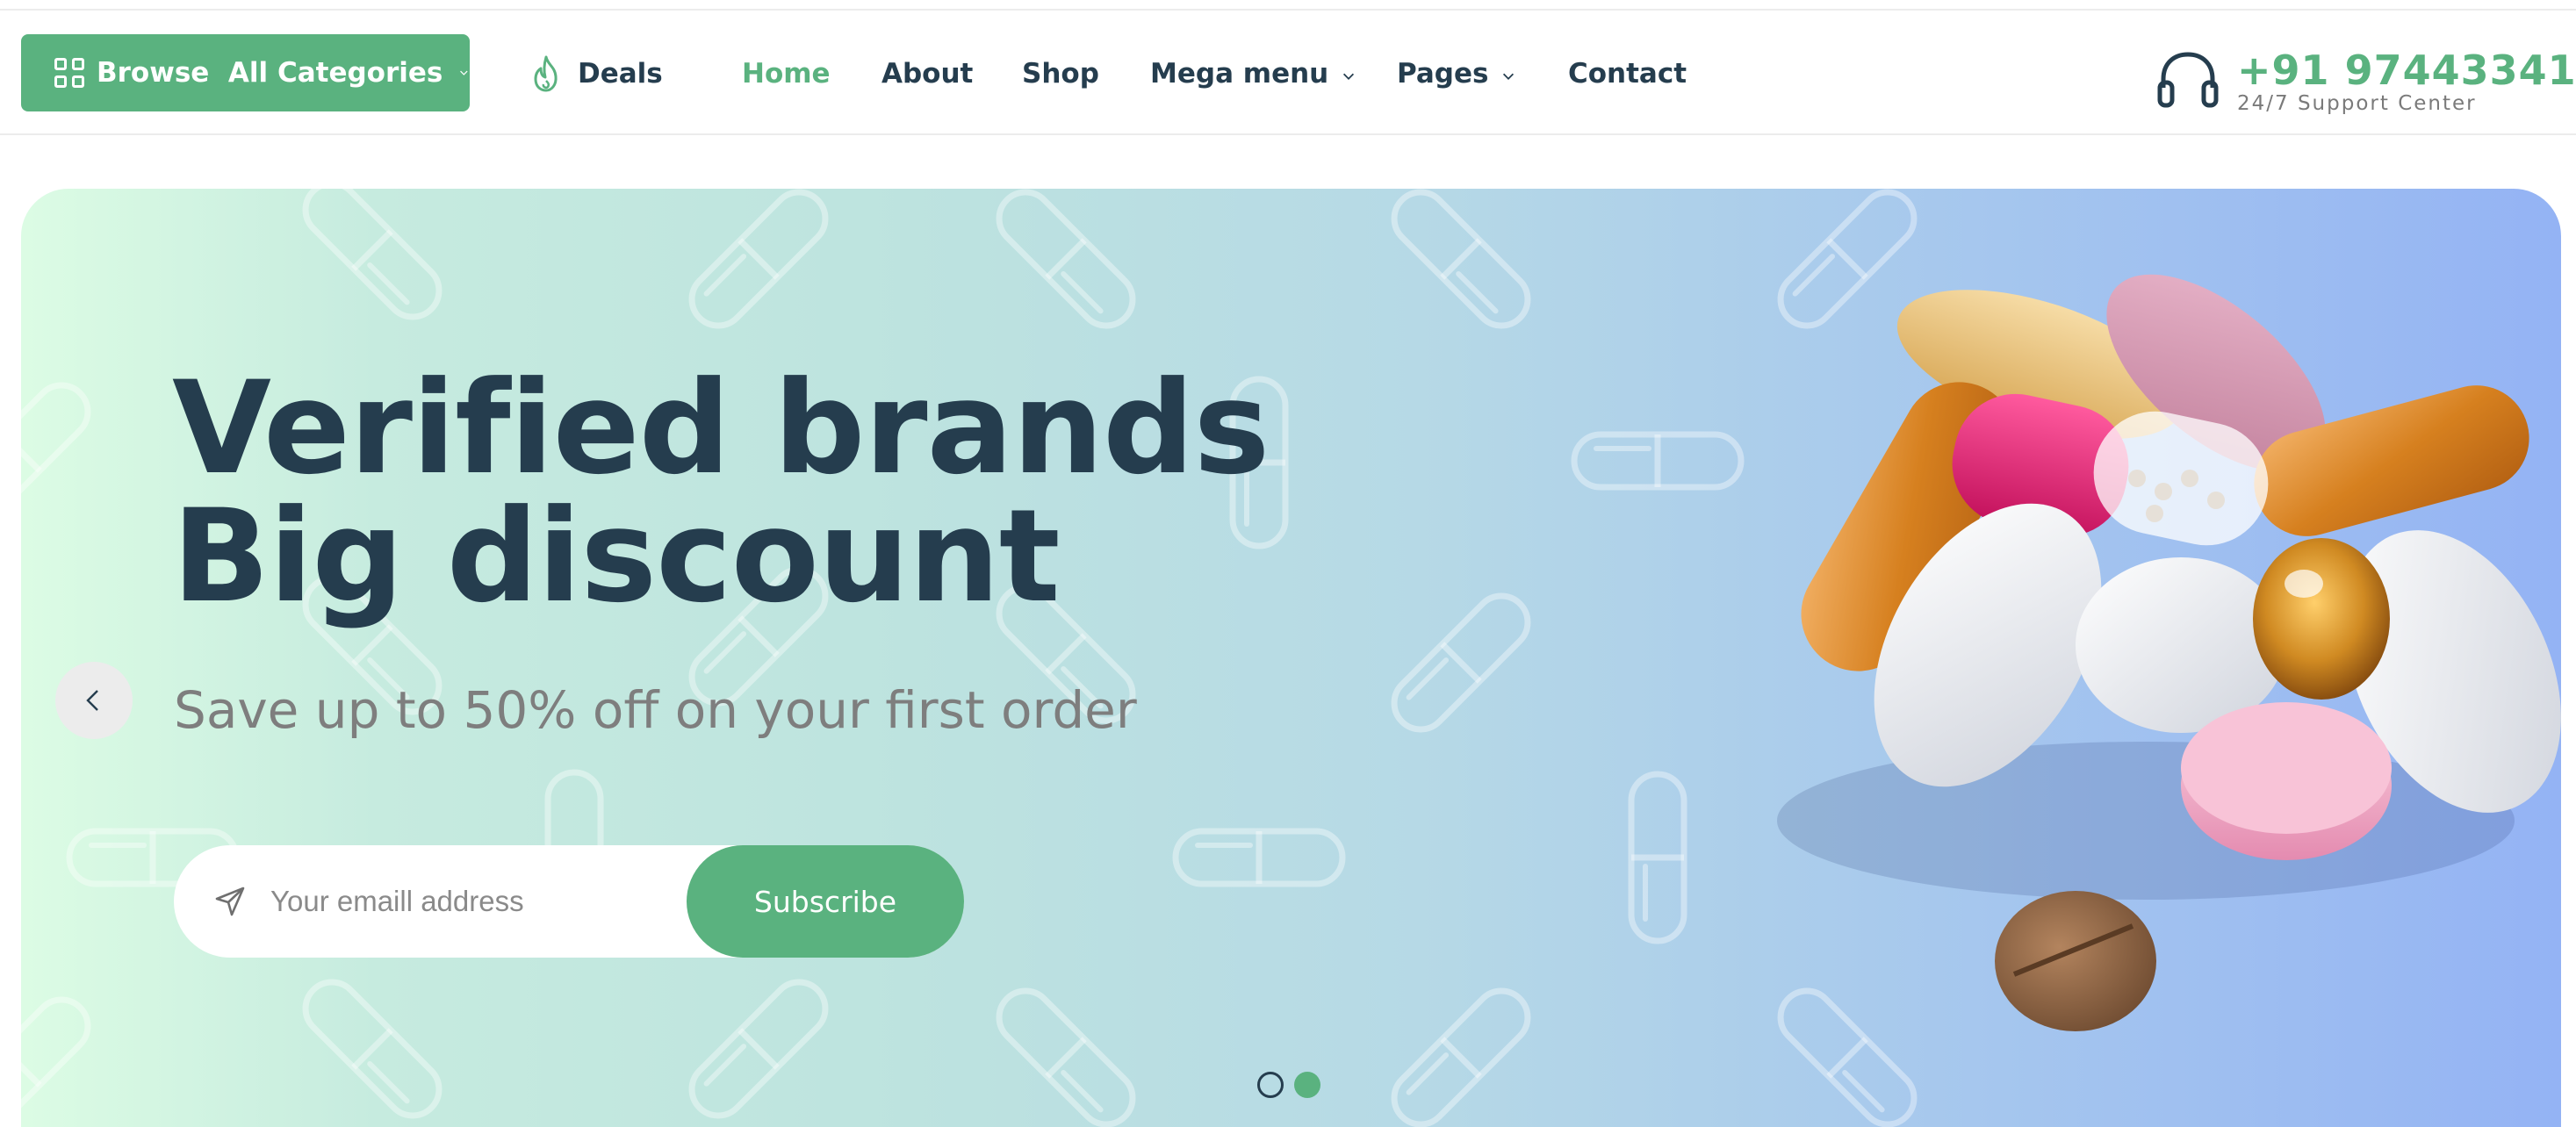 The width and height of the screenshot is (2576, 1127). What do you see at coordinates (2357, 103) in the screenshot?
I see `phone-subtitle: 24/7 Support Center` at bounding box center [2357, 103].